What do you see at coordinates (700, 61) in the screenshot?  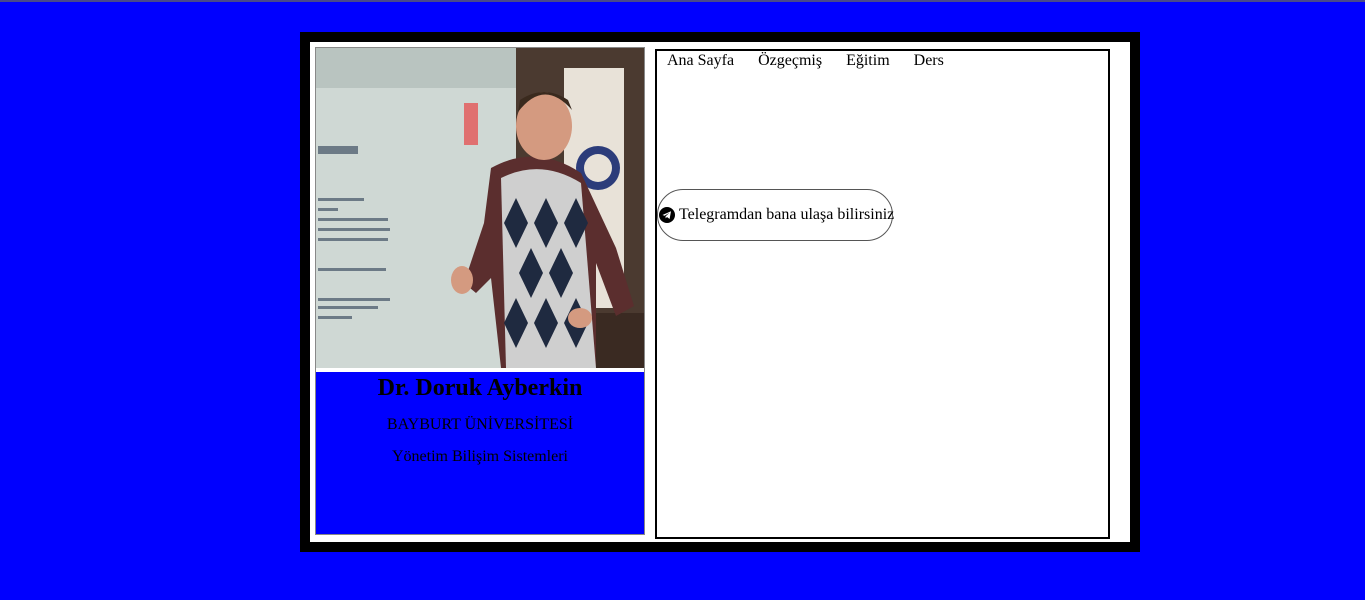 I see `nav-item-home: Ana Sayfa` at bounding box center [700, 61].